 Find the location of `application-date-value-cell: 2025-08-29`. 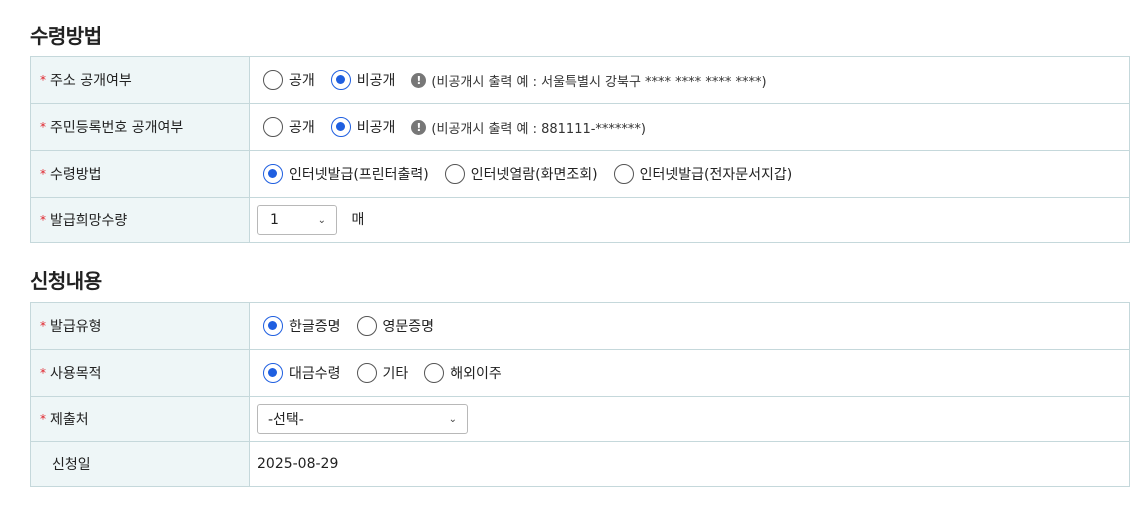

application-date-value-cell: 2025-08-29 is located at coordinates (689, 464).